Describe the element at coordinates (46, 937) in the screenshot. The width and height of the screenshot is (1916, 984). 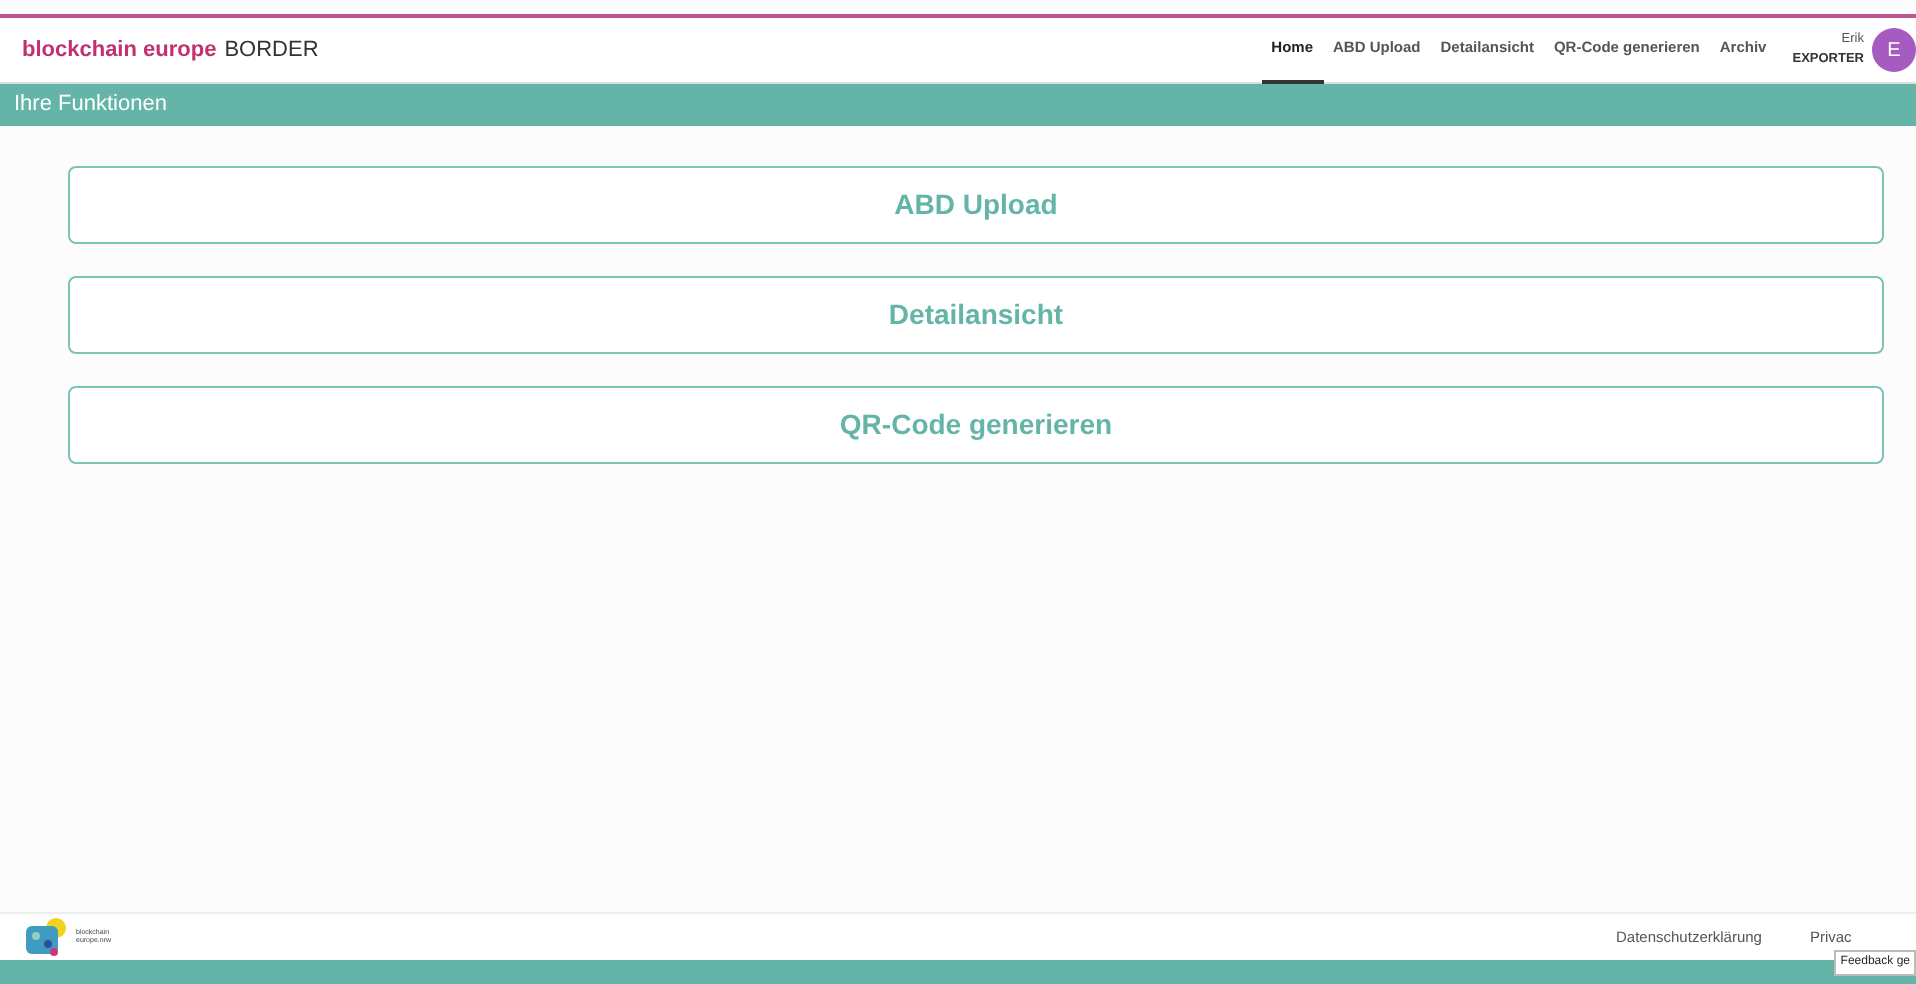
I see `logo-icon` at that location.